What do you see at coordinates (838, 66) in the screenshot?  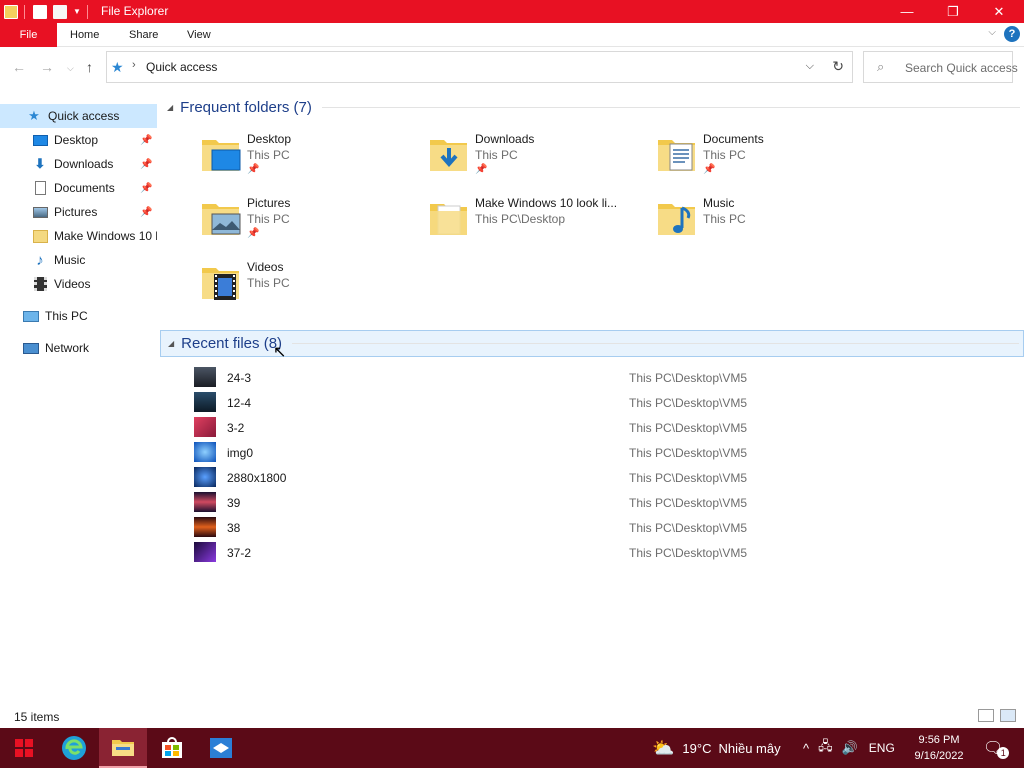 I see `refresh-icon: ↻` at bounding box center [838, 66].